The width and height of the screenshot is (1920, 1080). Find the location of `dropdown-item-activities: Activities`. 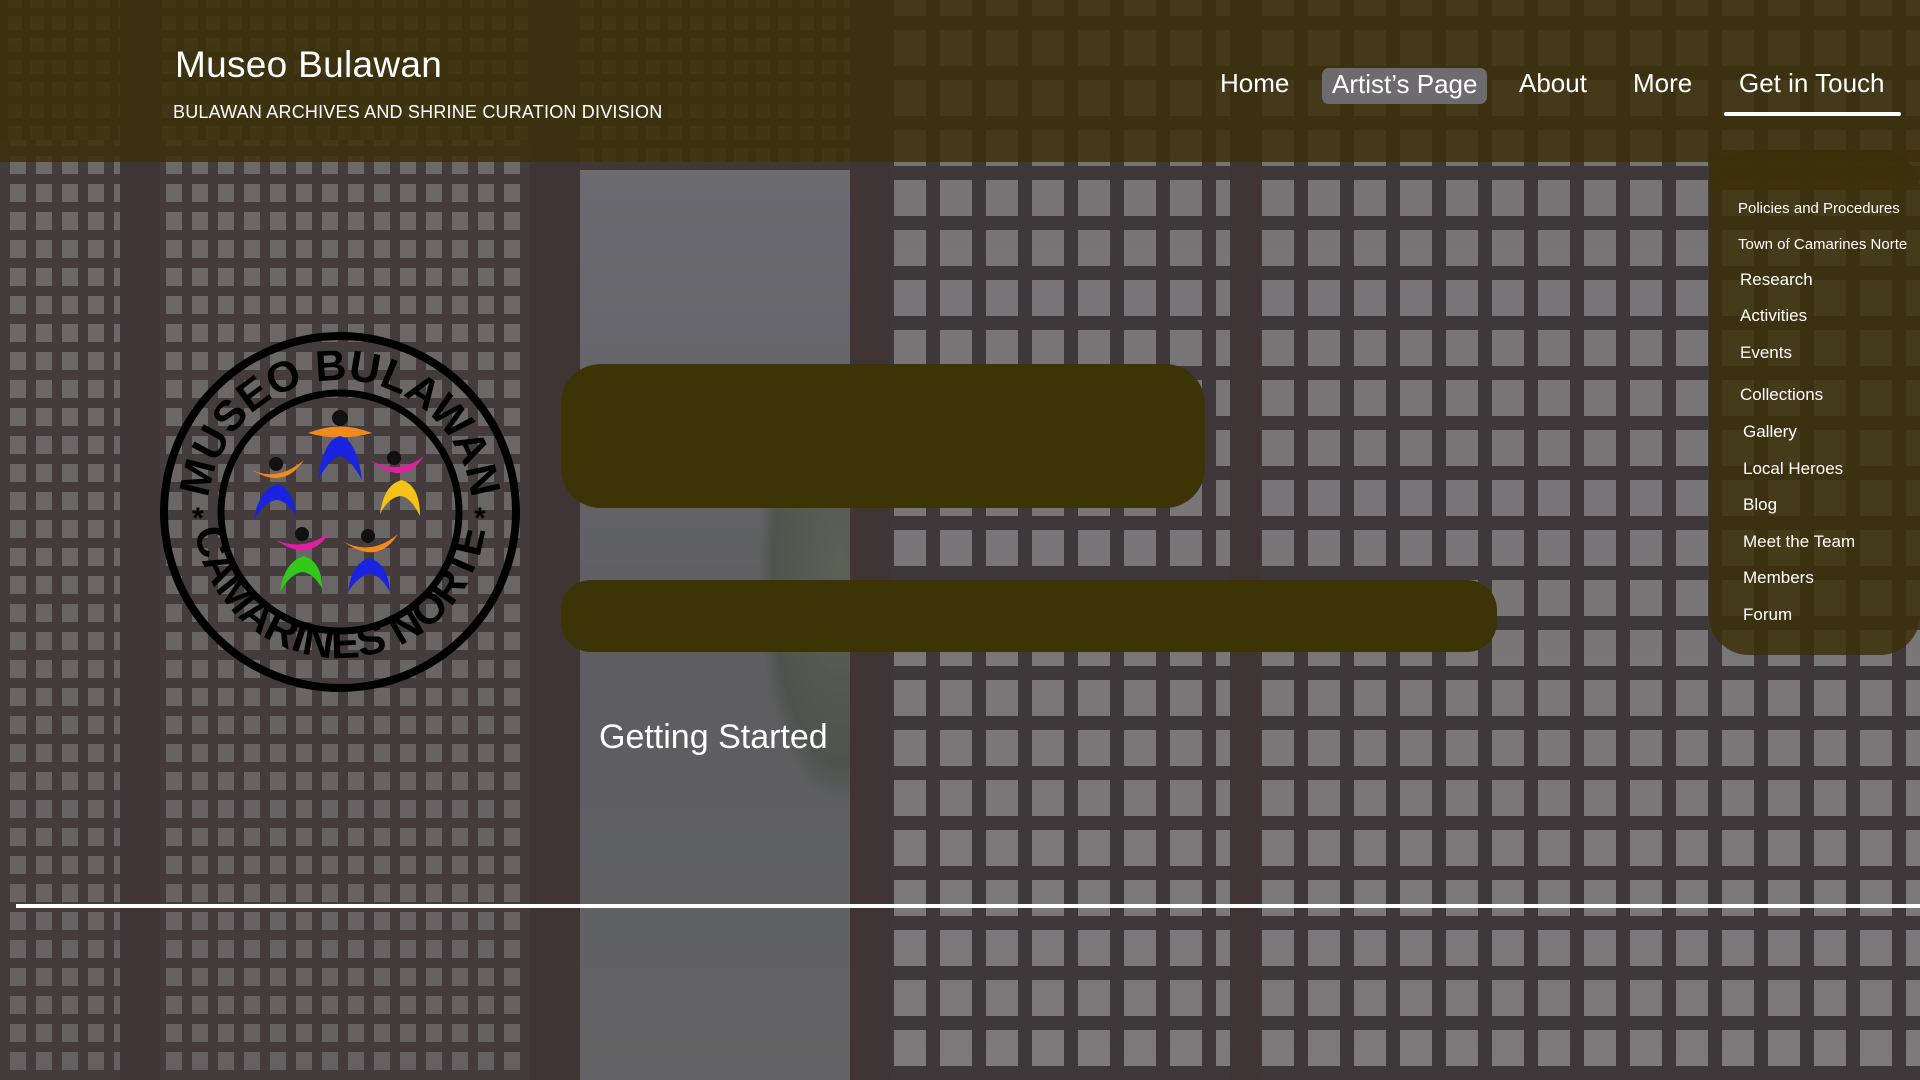

dropdown-item-activities: Activities is located at coordinates (1773, 316).